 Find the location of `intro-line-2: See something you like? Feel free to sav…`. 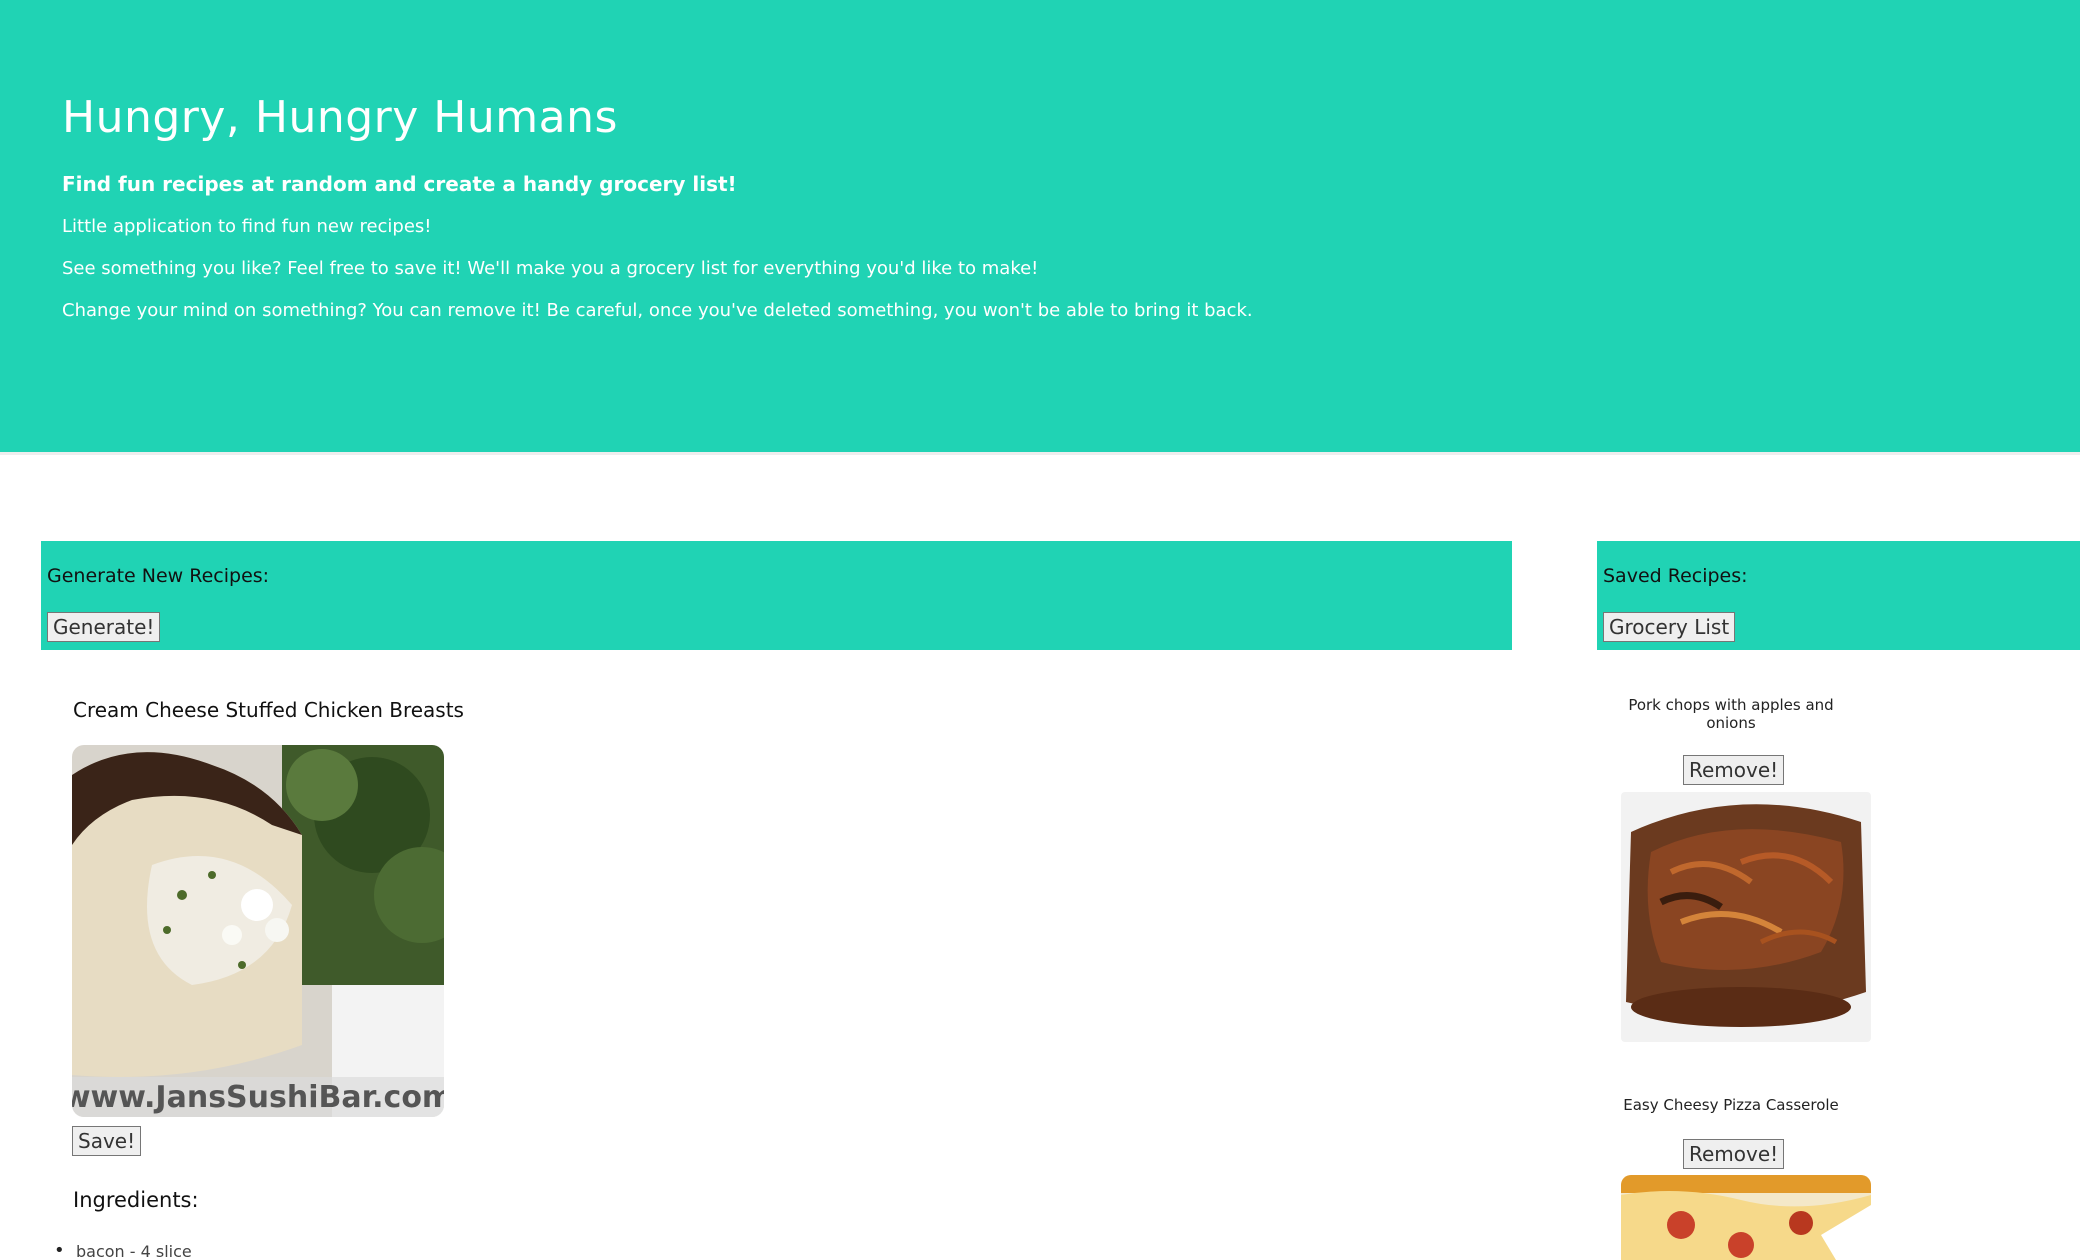

intro-line-2: See something you like? Feel free to sav… is located at coordinates (550, 268).